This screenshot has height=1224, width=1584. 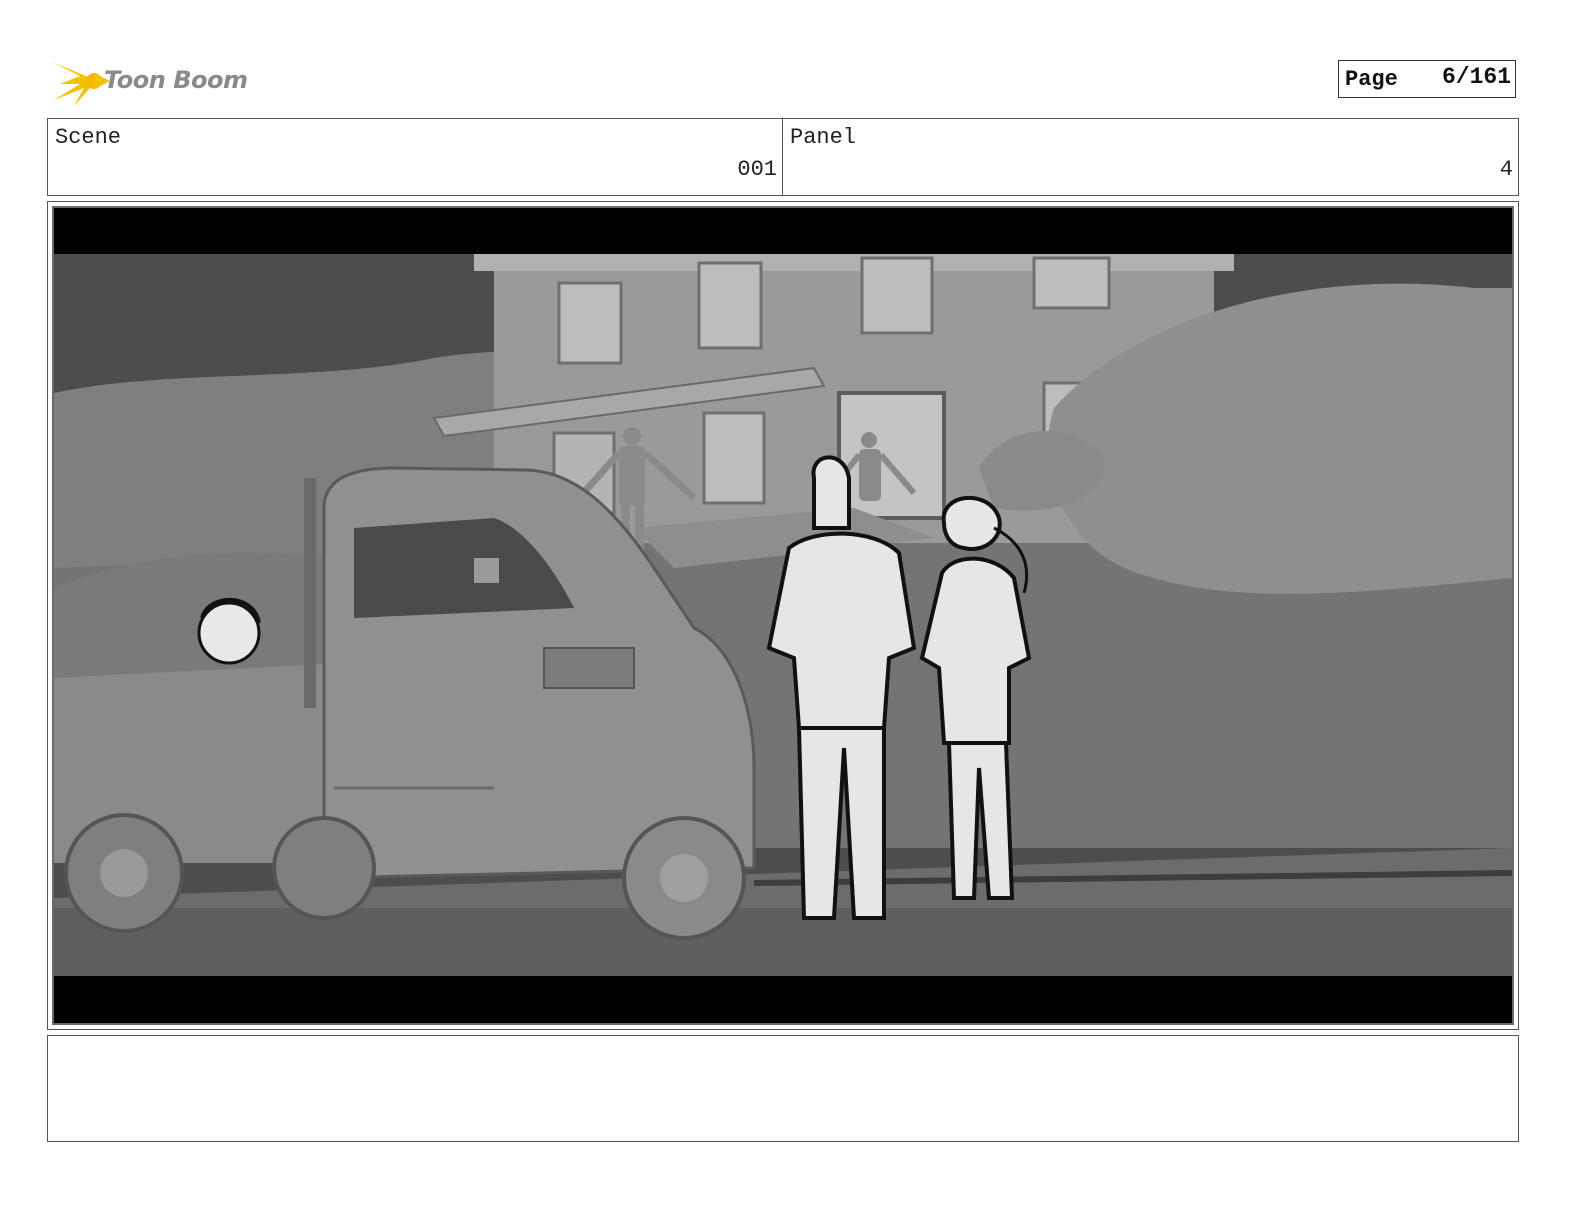 I want to click on panel-notes, so click(x=783, y=1088).